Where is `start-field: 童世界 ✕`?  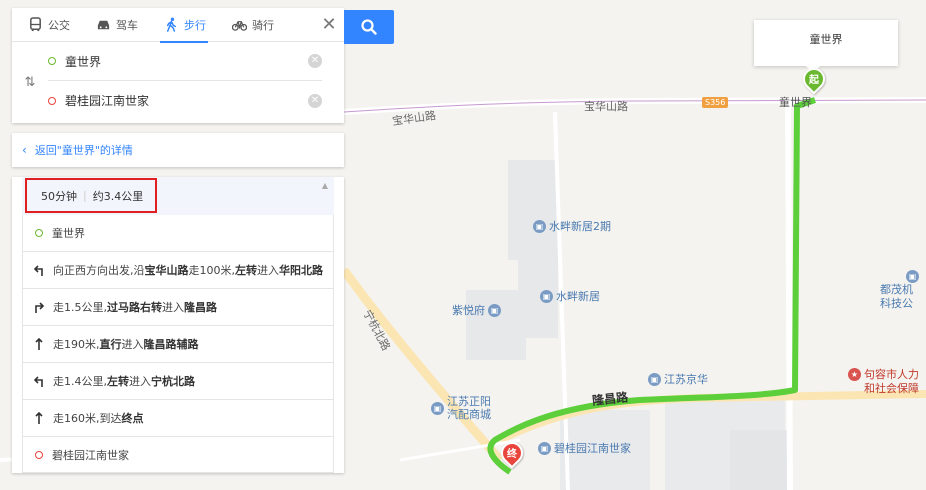 start-field: 童世界 ✕ is located at coordinates (185, 61).